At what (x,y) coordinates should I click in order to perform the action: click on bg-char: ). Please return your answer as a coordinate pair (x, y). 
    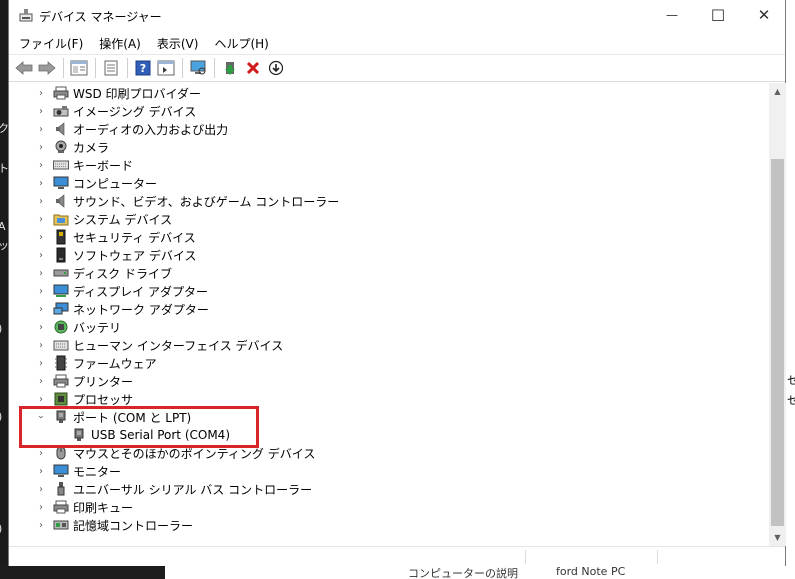
    Looking at the image, I should click on (1, 528).